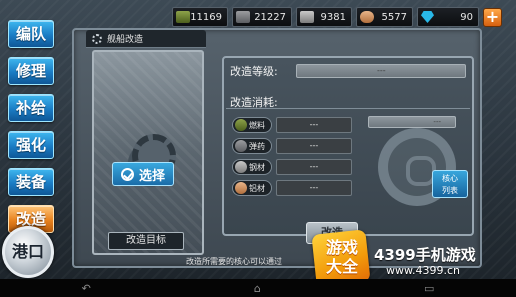  Describe the element at coordinates (257, 188) in the screenshot. I see `cost-name: 铝材` at that location.